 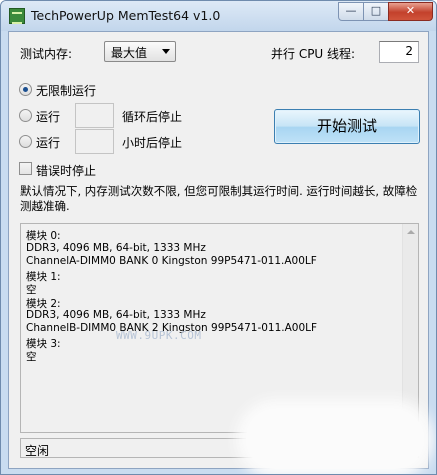 I want to click on window-title: TechPowerUp MemTest64 v1.0, so click(x=126, y=15).